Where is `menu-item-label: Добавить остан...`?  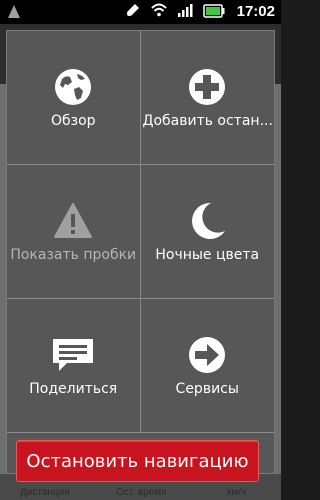 menu-item-label: Добавить остан... is located at coordinates (207, 121).